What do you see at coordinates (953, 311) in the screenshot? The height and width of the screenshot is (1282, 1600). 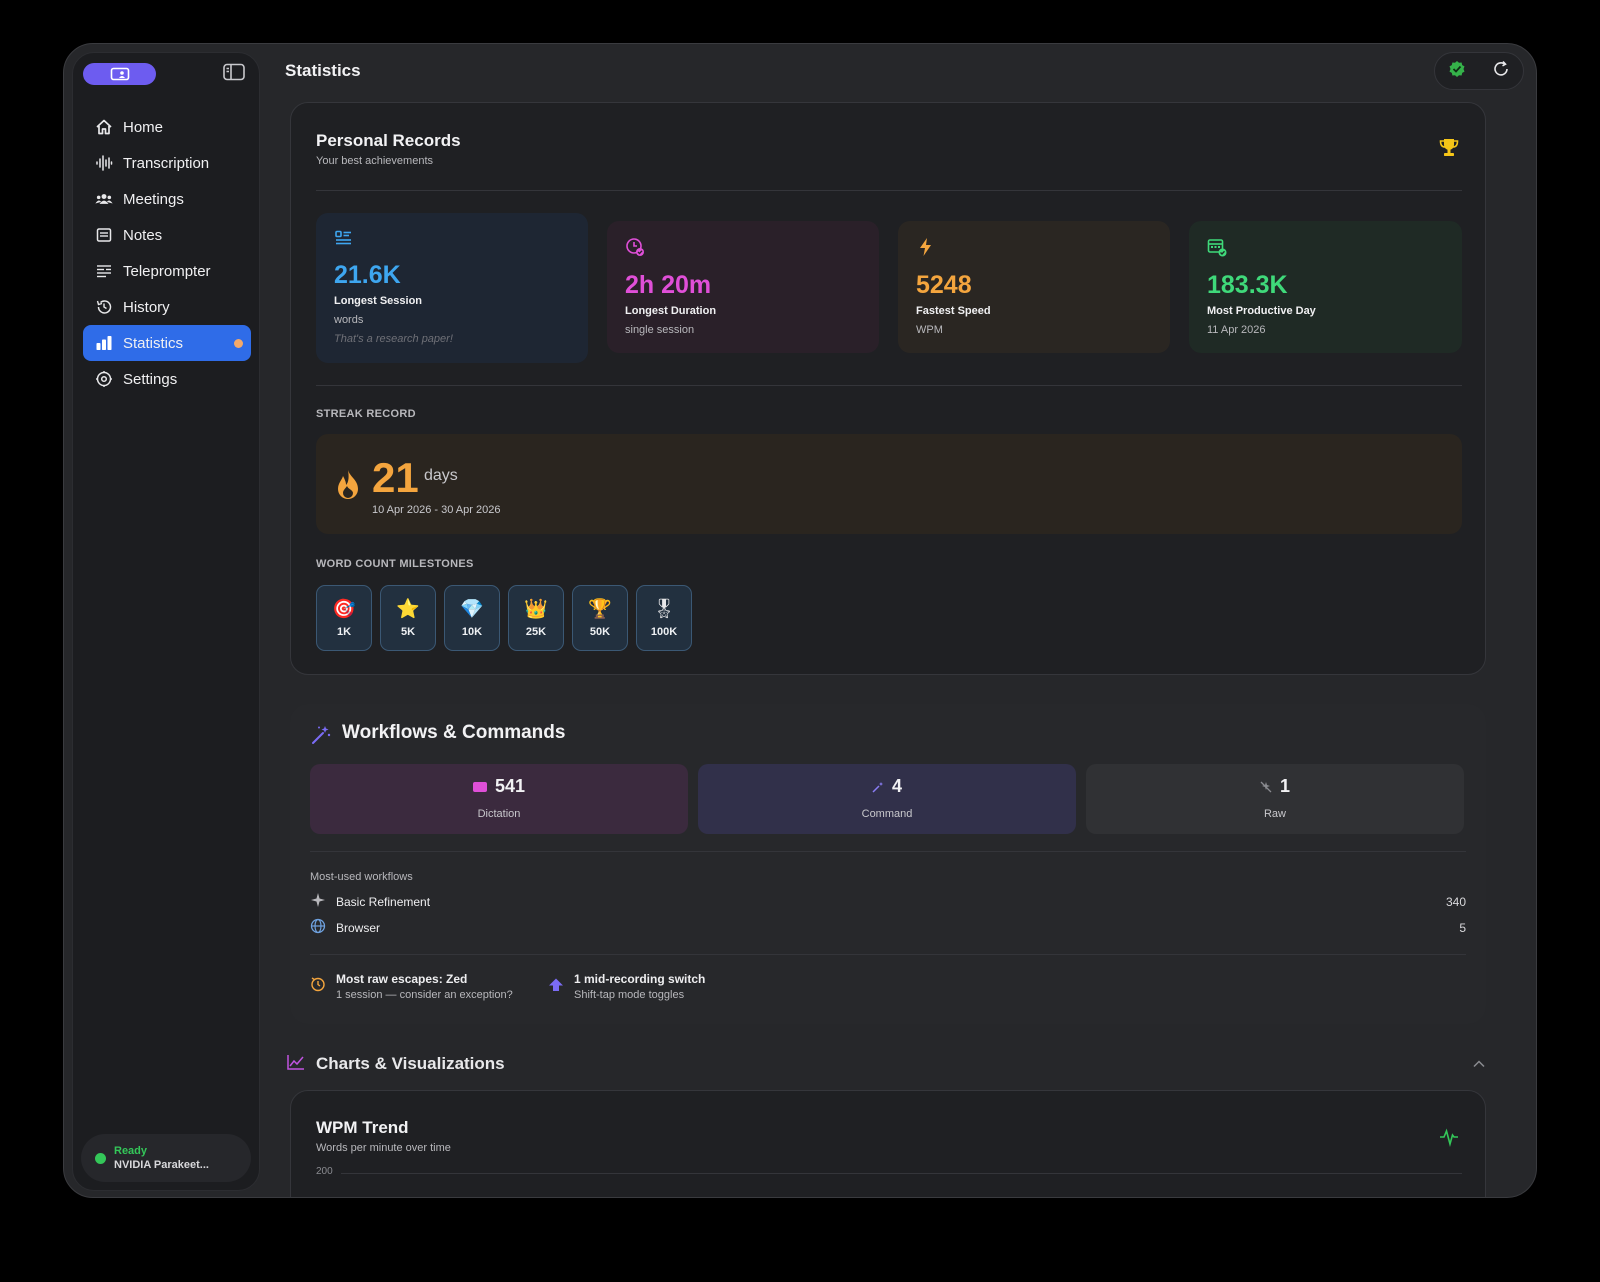 I see `record-label: Fastest Speed` at bounding box center [953, 311].